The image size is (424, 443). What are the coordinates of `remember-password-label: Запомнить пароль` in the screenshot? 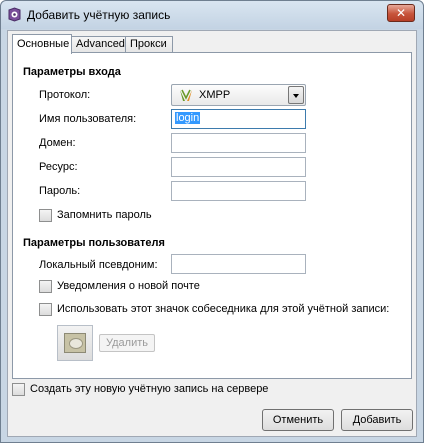 It's located at (104, 215).